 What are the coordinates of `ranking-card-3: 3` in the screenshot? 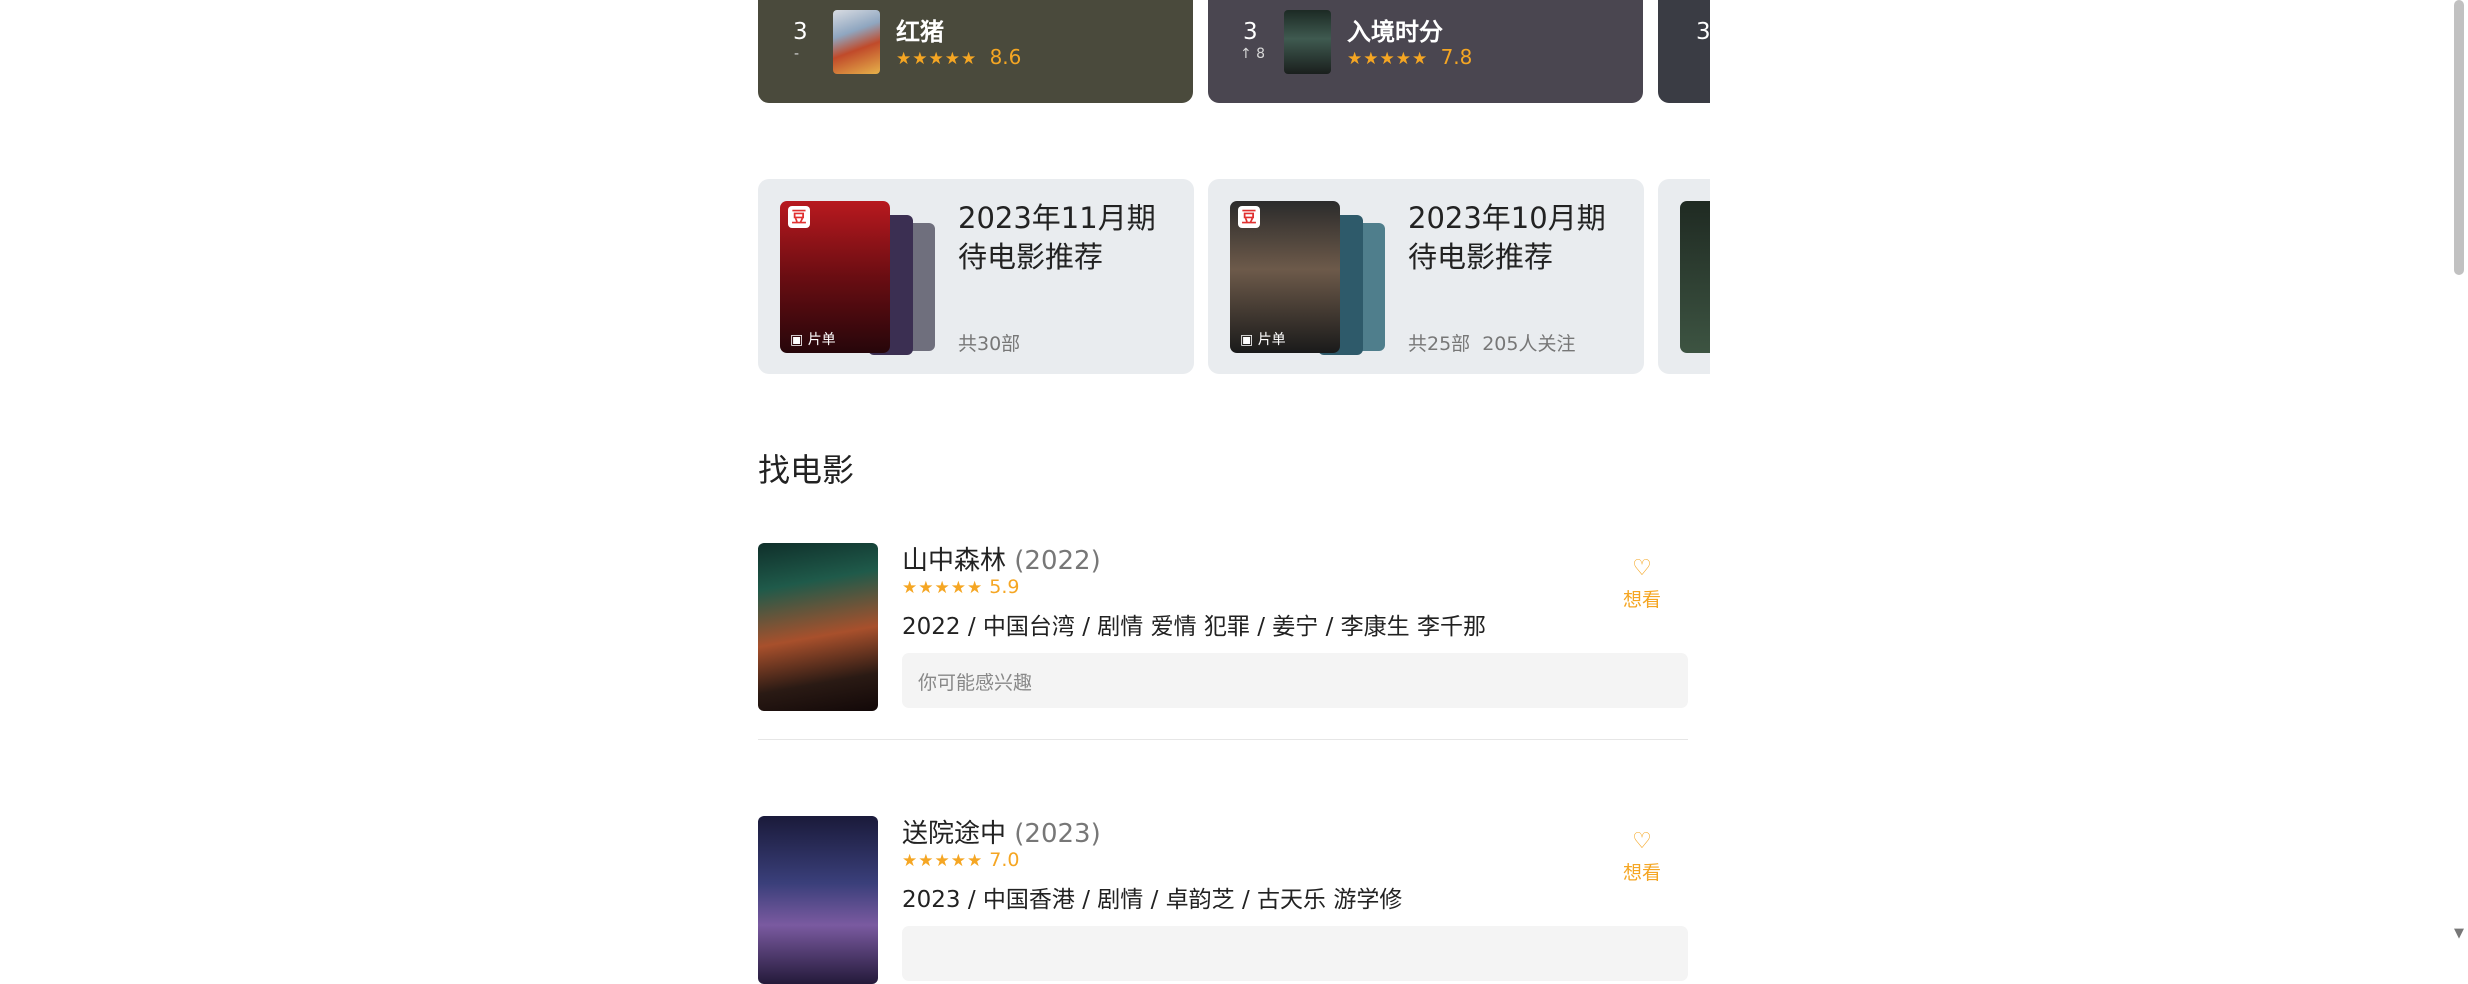 It's located at (1684, 51).